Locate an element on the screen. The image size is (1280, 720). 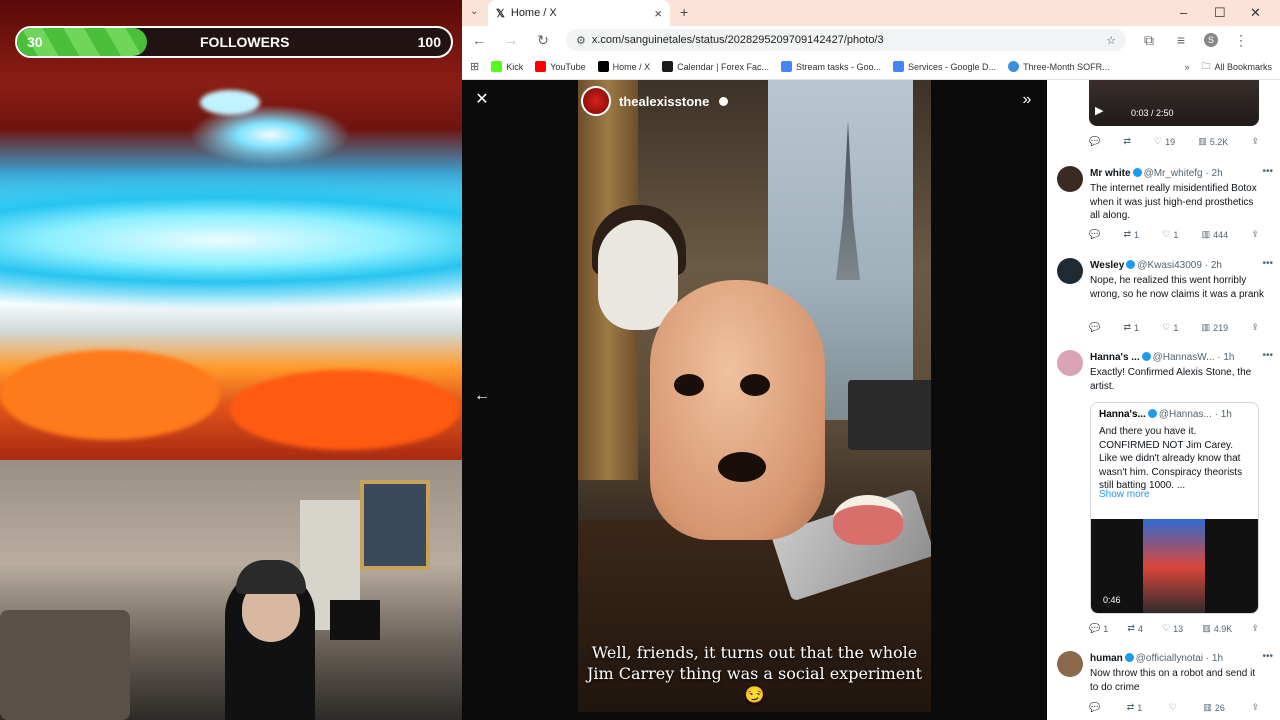
repost-icon: ⇄ is located at coordinates (1127, 141).